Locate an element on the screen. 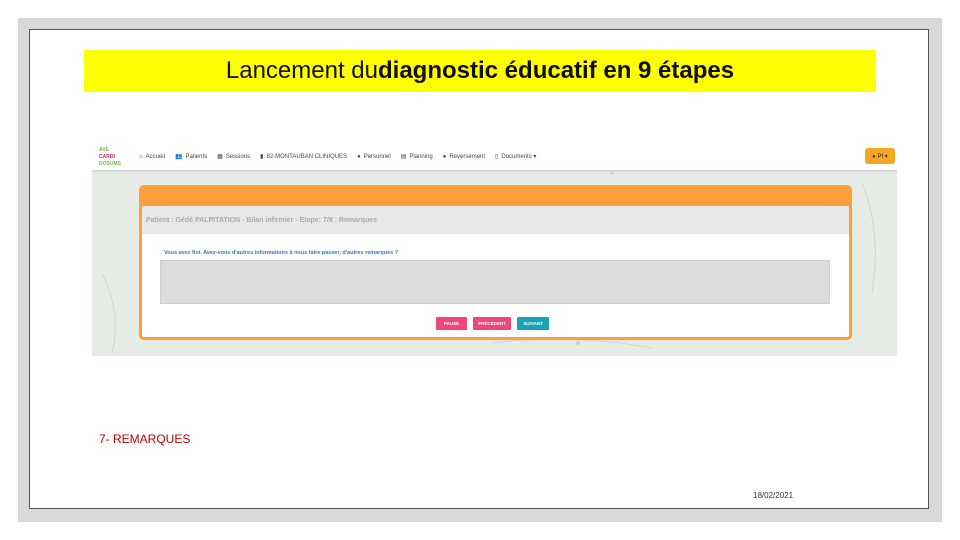 The image size is (960, 540). nav-label: Documents ▾ is located at coordinates (519, 157).